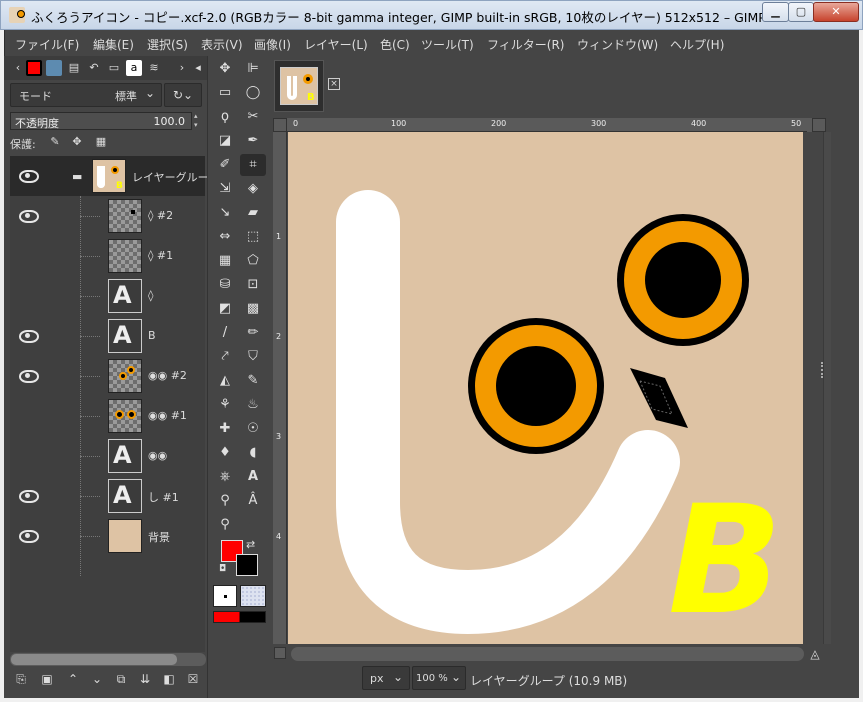 Image resolution: width=863 pixels, height=702 pixels. I want to click on mode-select: モード 標準 ⌄, so click(86, 95).